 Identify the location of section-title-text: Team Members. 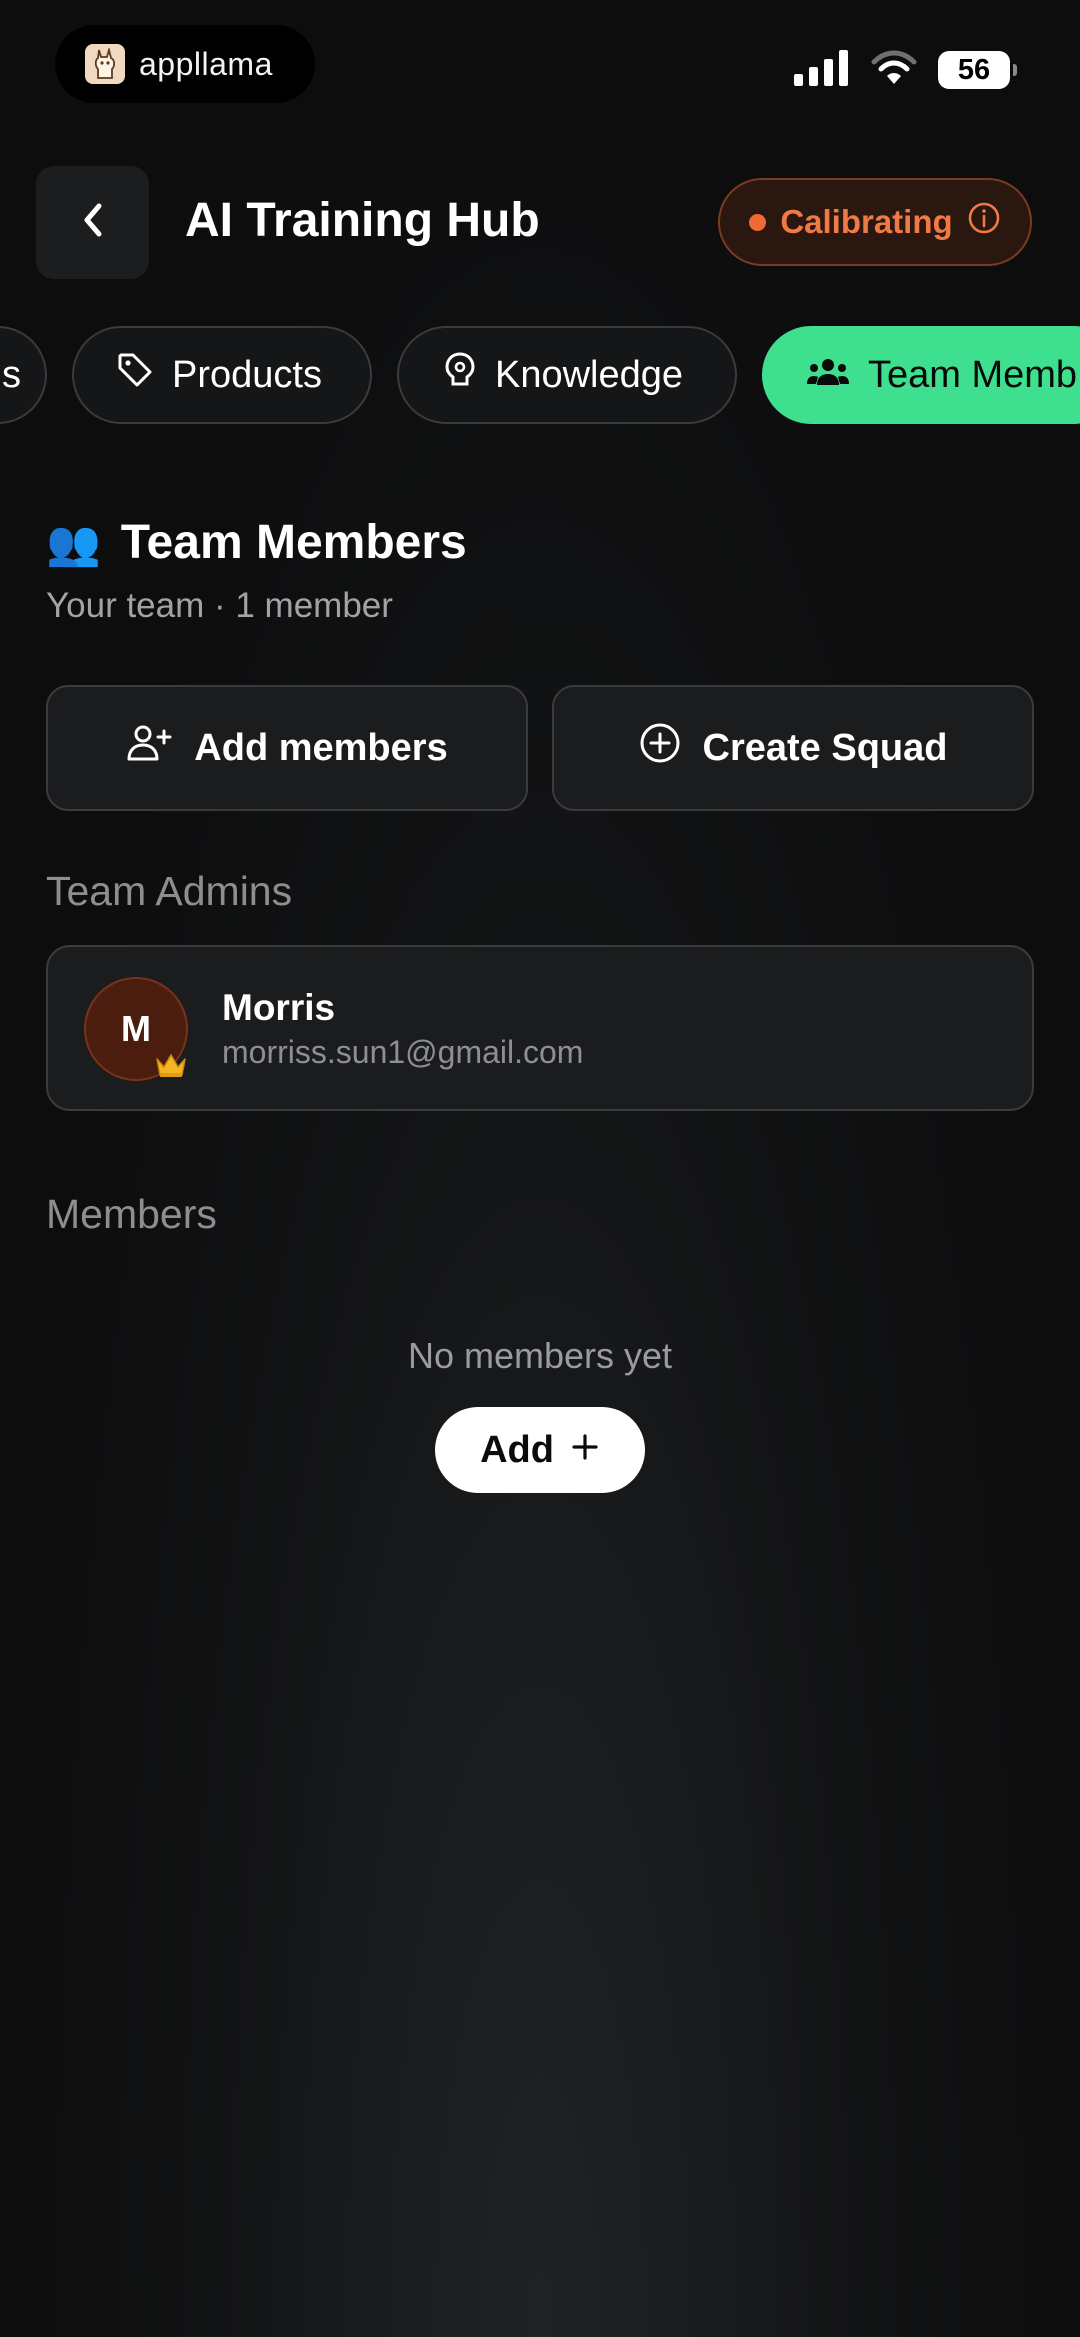
(293, 542).